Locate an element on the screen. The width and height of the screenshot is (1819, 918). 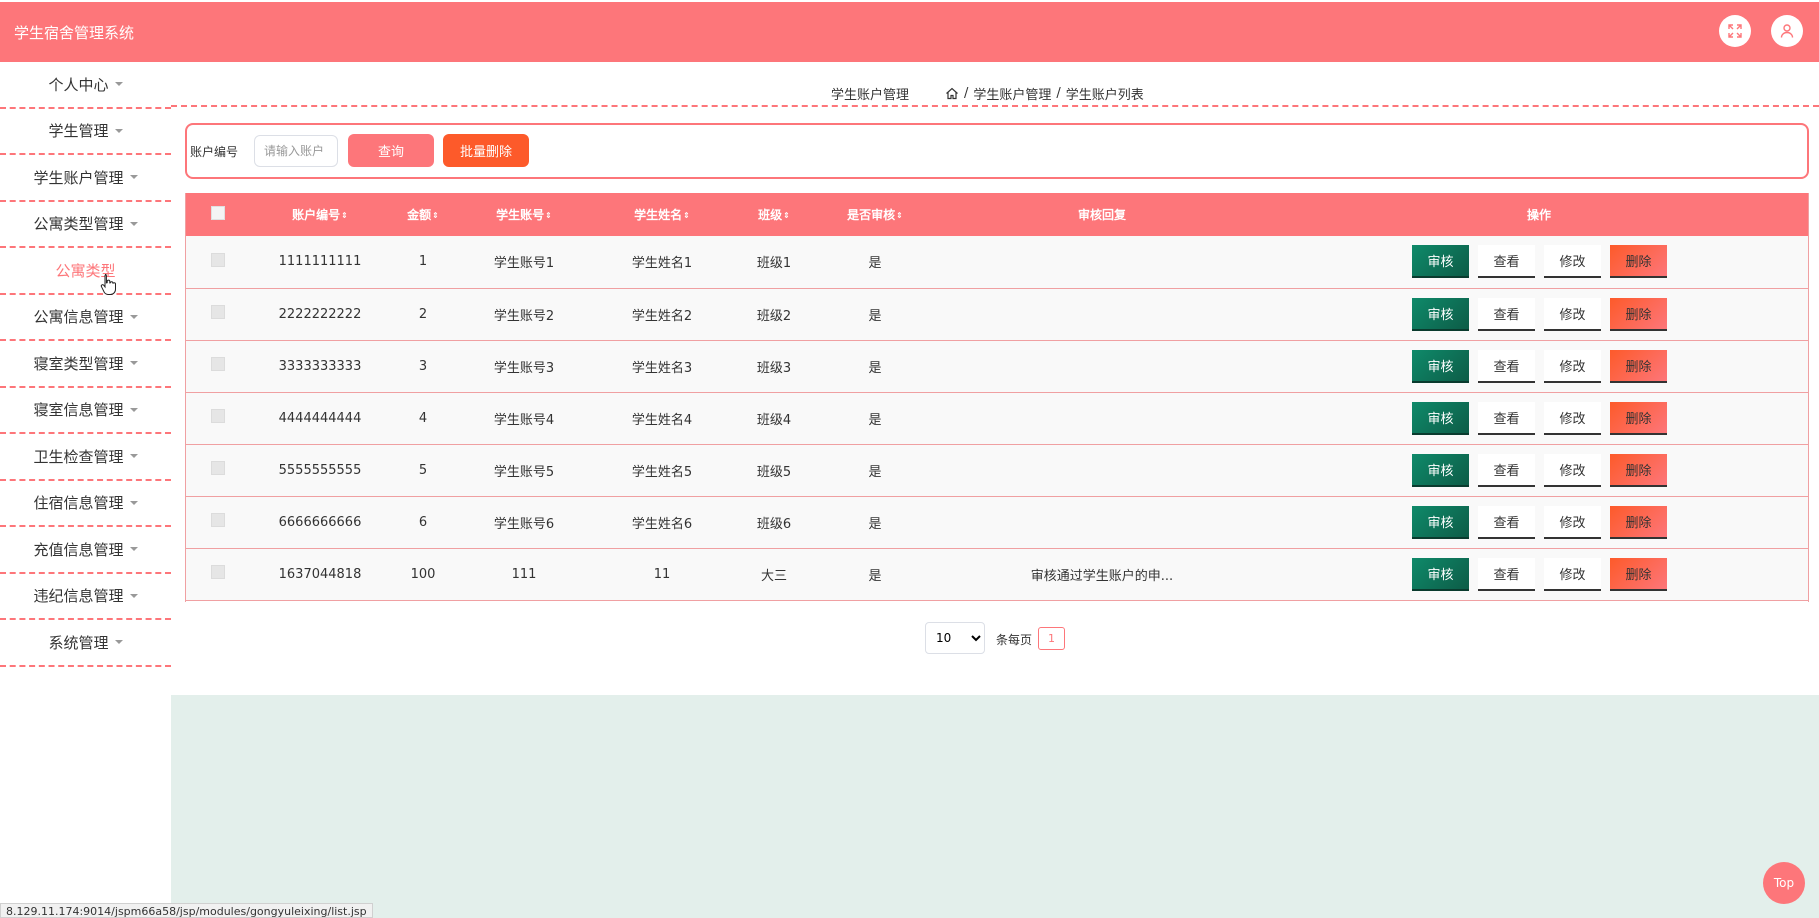
sidebar-item-recharge: 充值信息管理 is located at coordinates (85, 550).